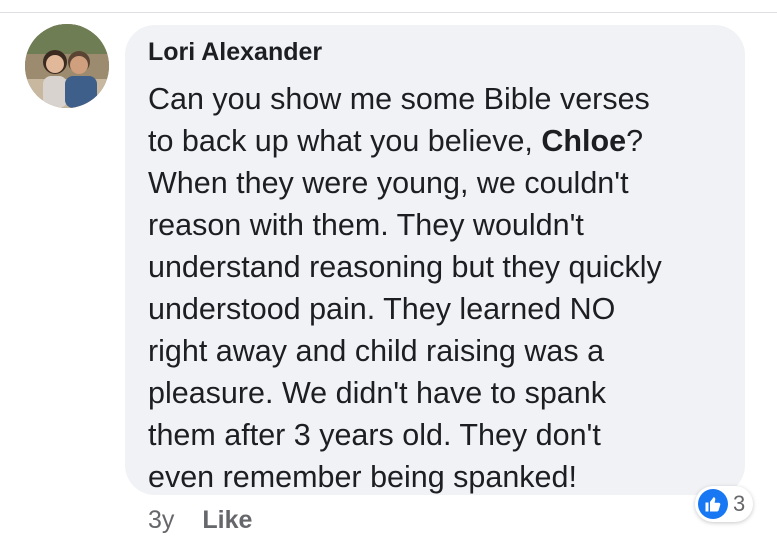 This screenshot has width=777, height=559. Describe the element at coordinates (345, 141) in the screenshot. I see `comment-line-text: to back up what you believe,` at that location.